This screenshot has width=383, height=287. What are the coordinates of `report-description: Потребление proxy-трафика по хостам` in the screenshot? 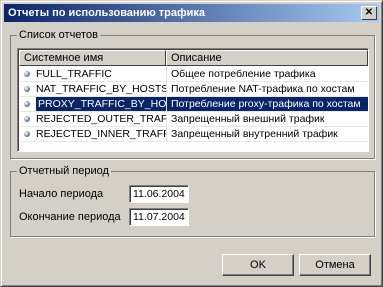 It's located at (267, 104).